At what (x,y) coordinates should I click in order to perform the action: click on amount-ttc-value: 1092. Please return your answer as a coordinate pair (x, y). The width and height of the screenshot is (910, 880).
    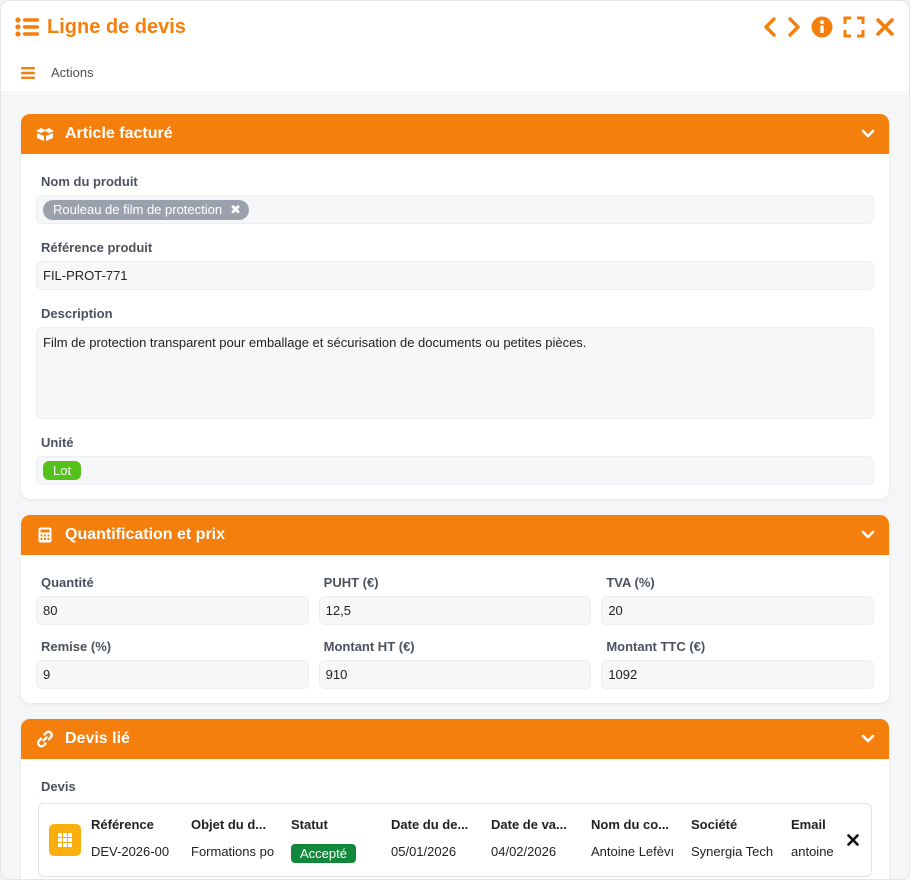
    Looking at the image, I should click on (623, 674).